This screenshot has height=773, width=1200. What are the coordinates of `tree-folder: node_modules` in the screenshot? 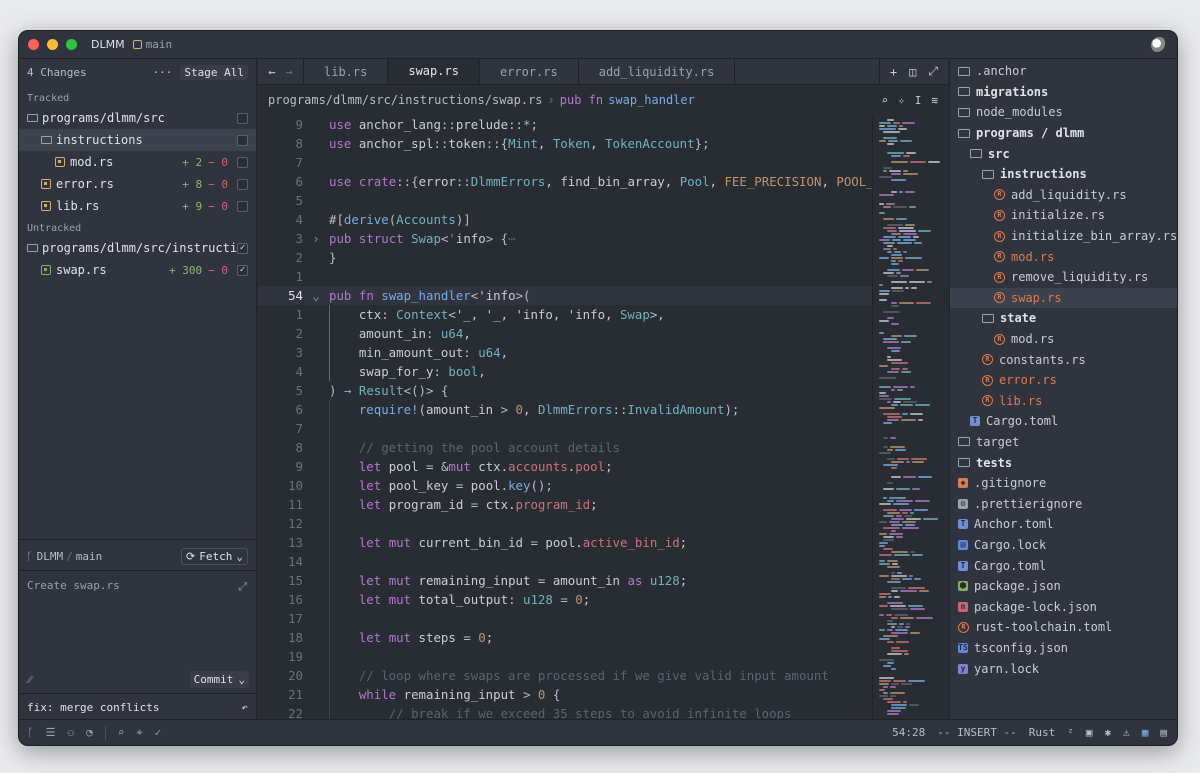 It's located at (1063, 112).